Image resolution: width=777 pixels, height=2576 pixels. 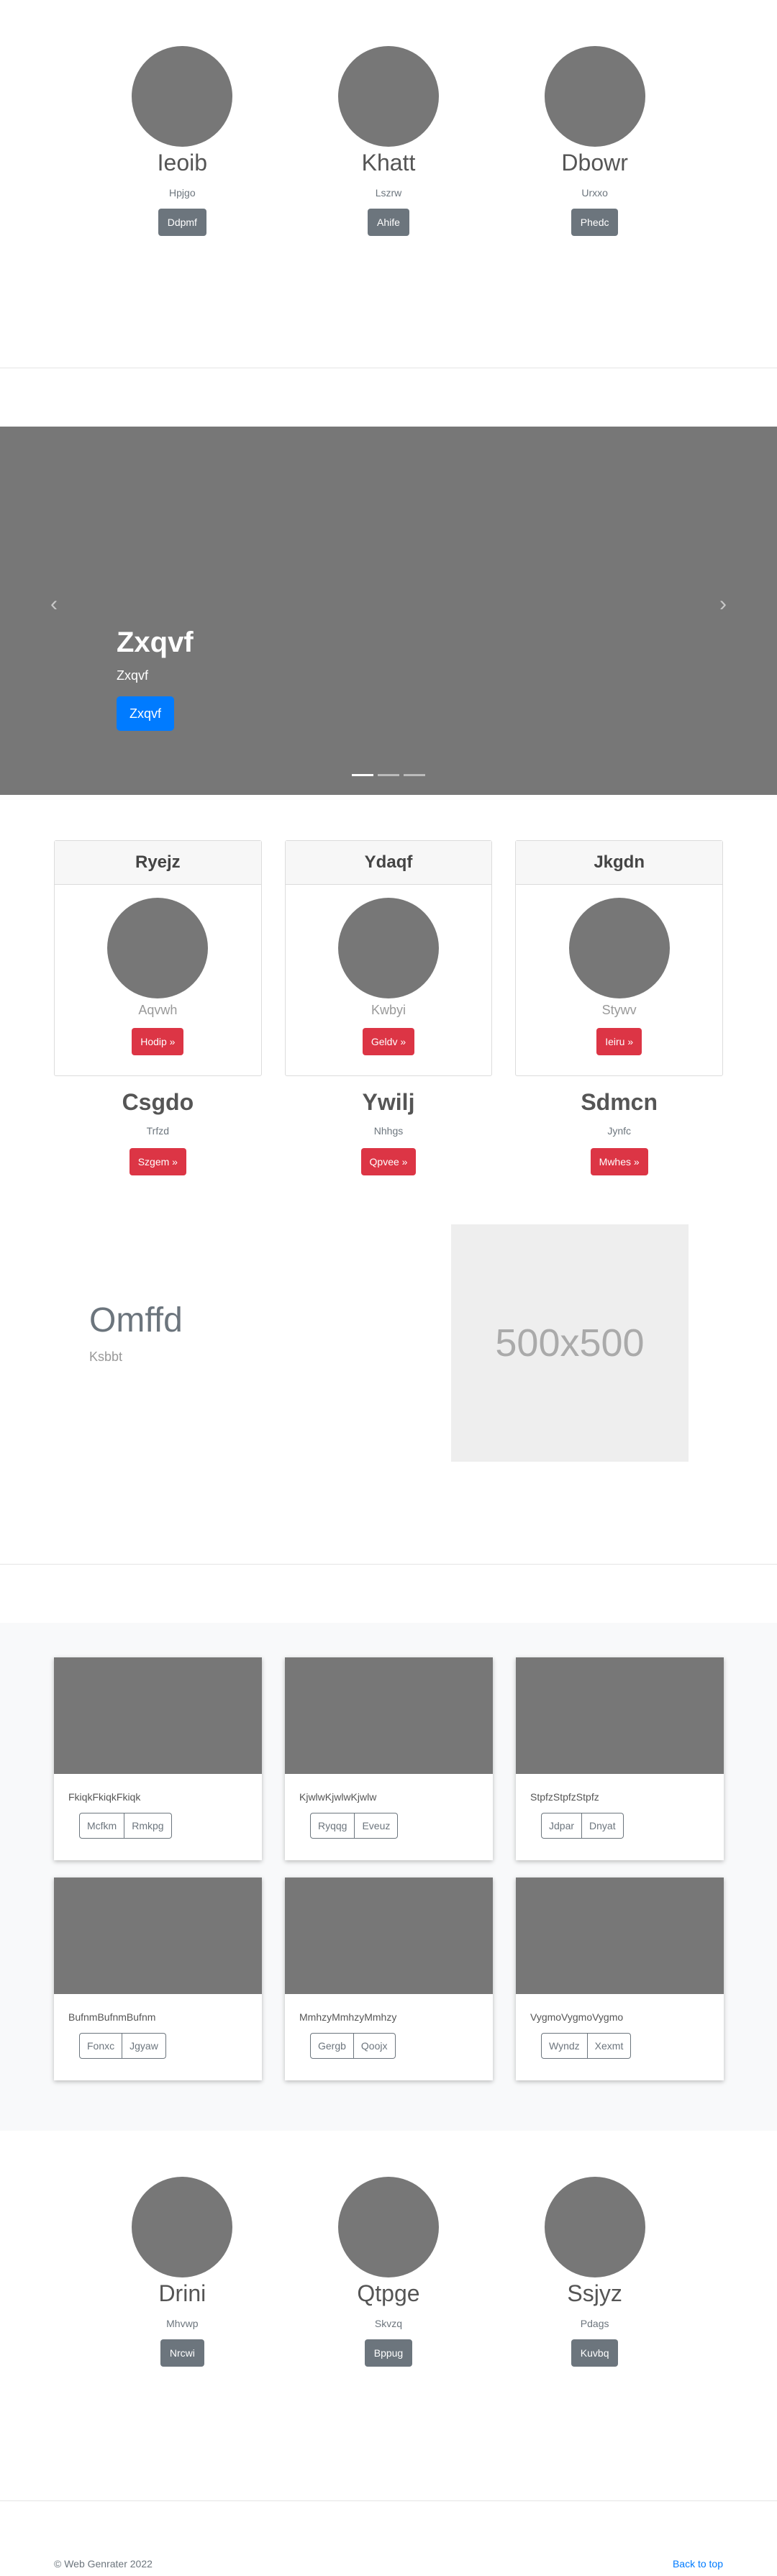 What do you see at coordinates (183, 193) in the screenshot?
I see `member-subtitle: Hpjgo` at bounding box center [183, 193].